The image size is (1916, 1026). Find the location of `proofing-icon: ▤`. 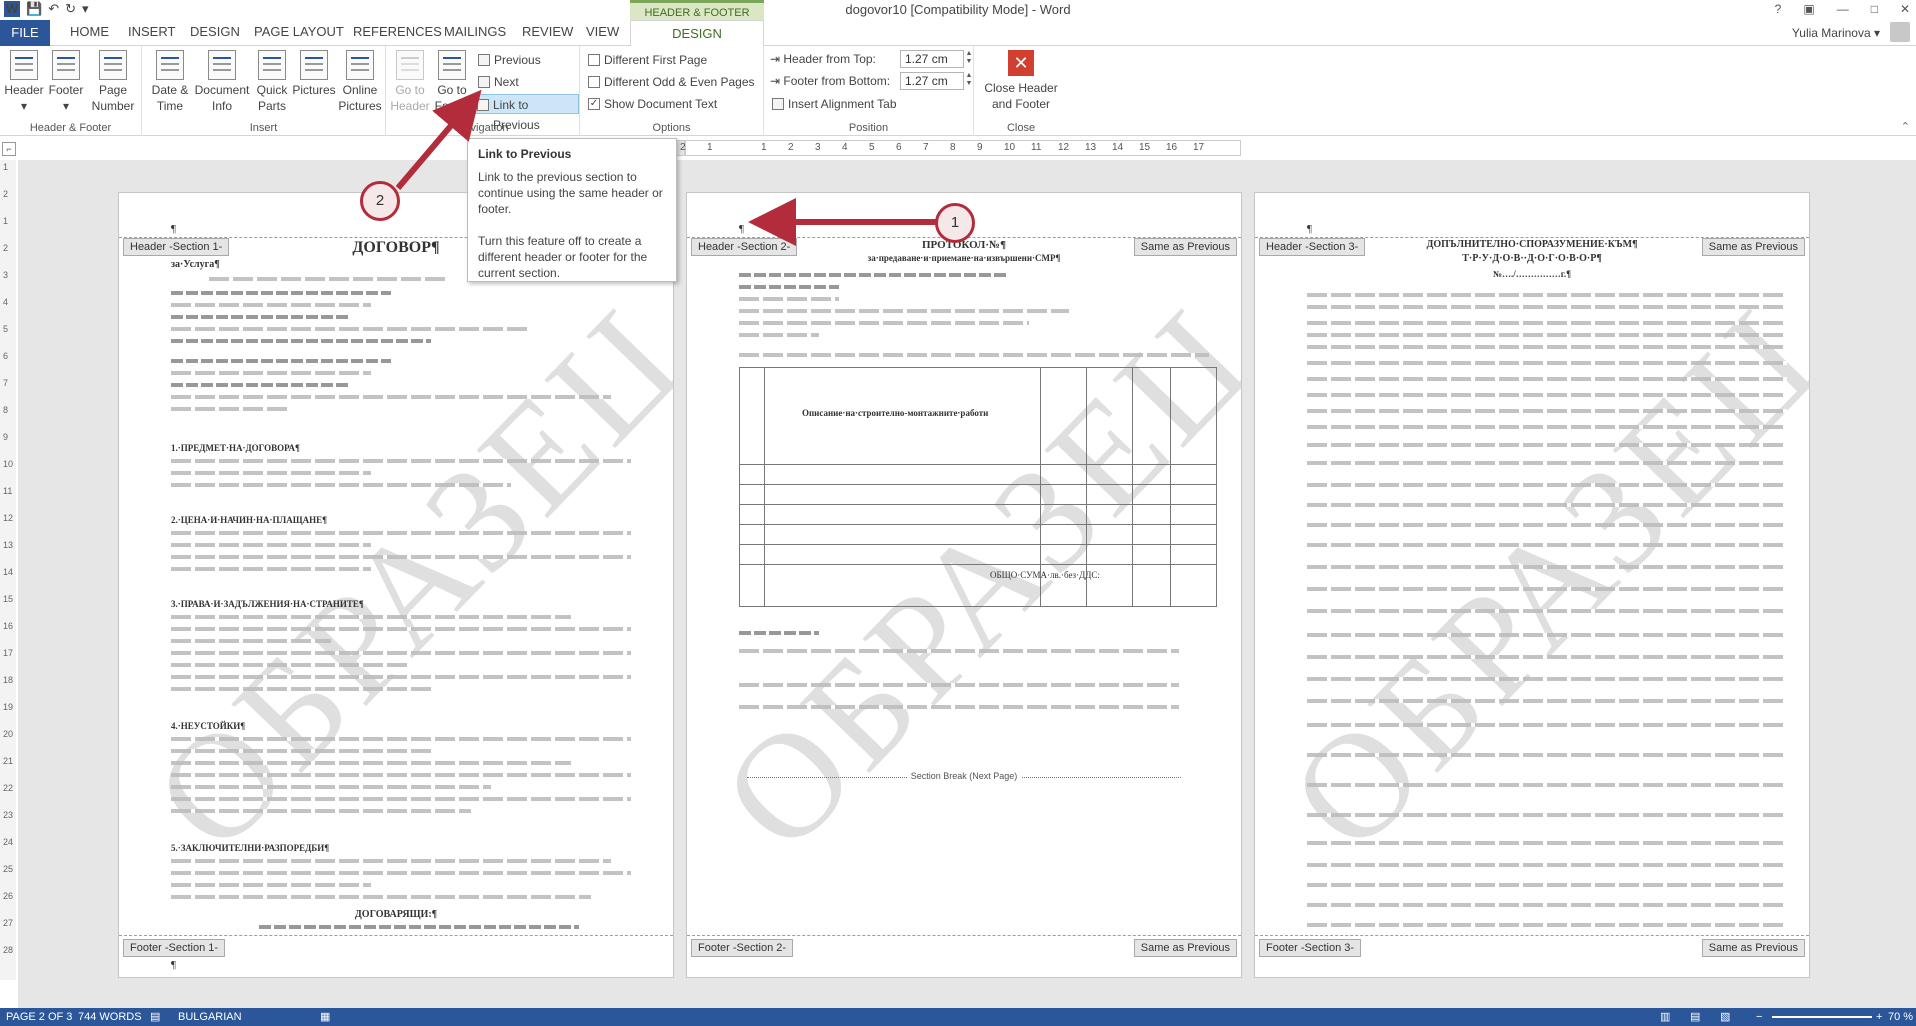

proofing-icon: ▤ is located at coordinates (155, 1017).